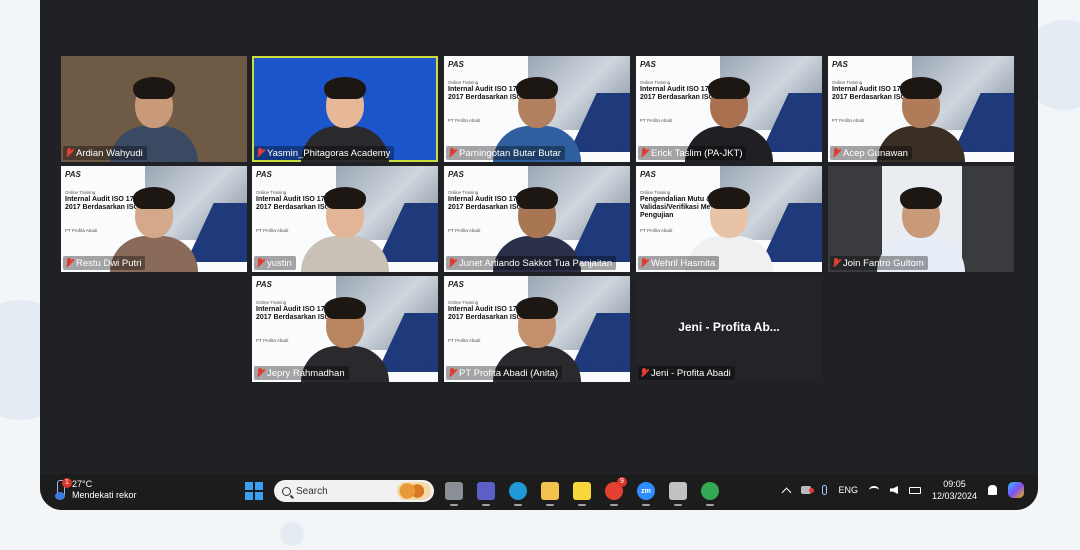 This screenshot has height=550, width=1080. What do you see at coordinates (954, 490) in the screenshot?
I see `clock: 09:05 12/03/2024` at bounding box center [954, 490].